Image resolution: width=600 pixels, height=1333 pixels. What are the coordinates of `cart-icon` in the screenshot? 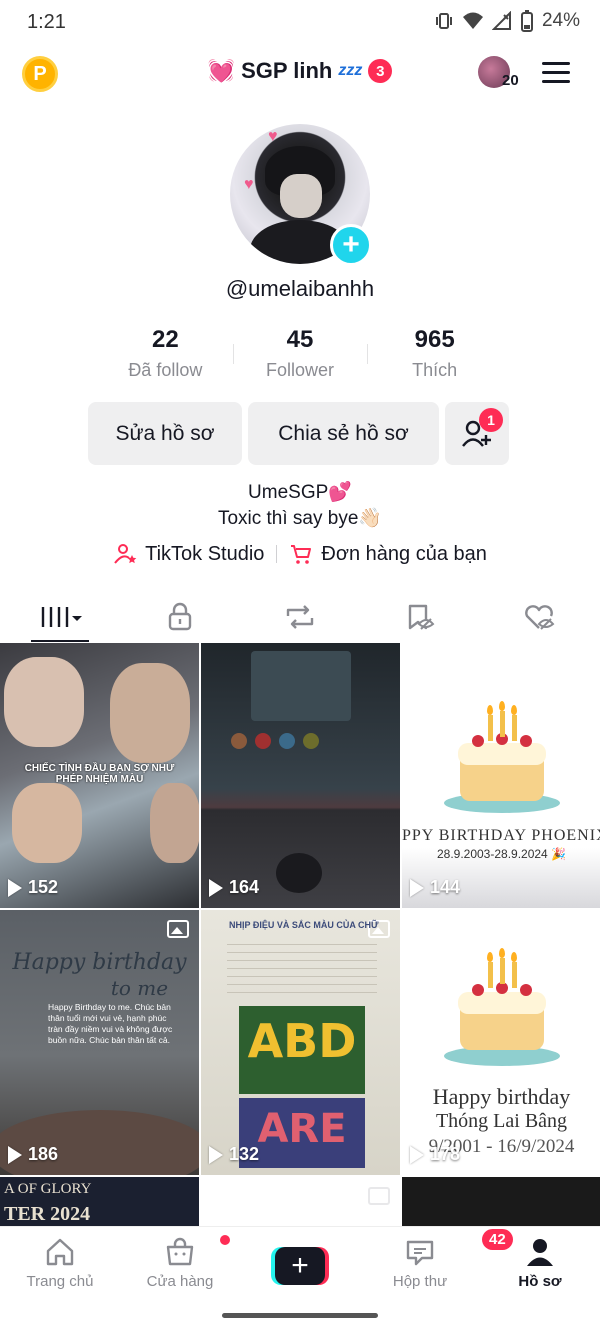 It's located at (301, 554).